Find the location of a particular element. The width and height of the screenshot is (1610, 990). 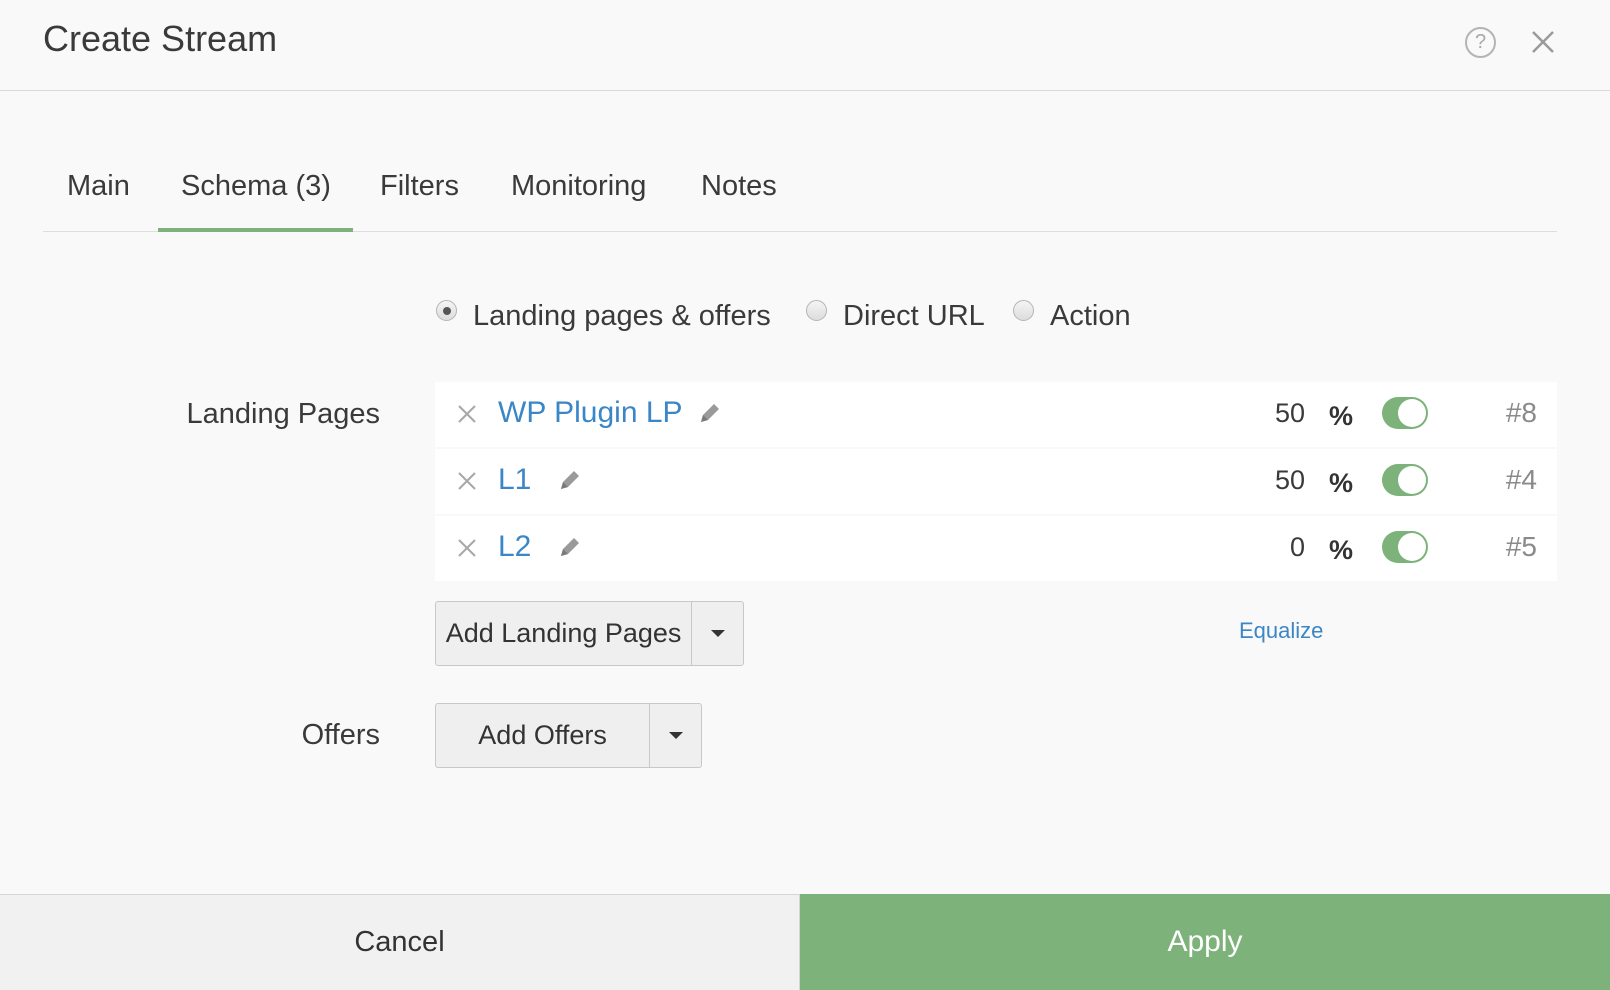

add-offers-dropdown is located at coordinates (675, 735).